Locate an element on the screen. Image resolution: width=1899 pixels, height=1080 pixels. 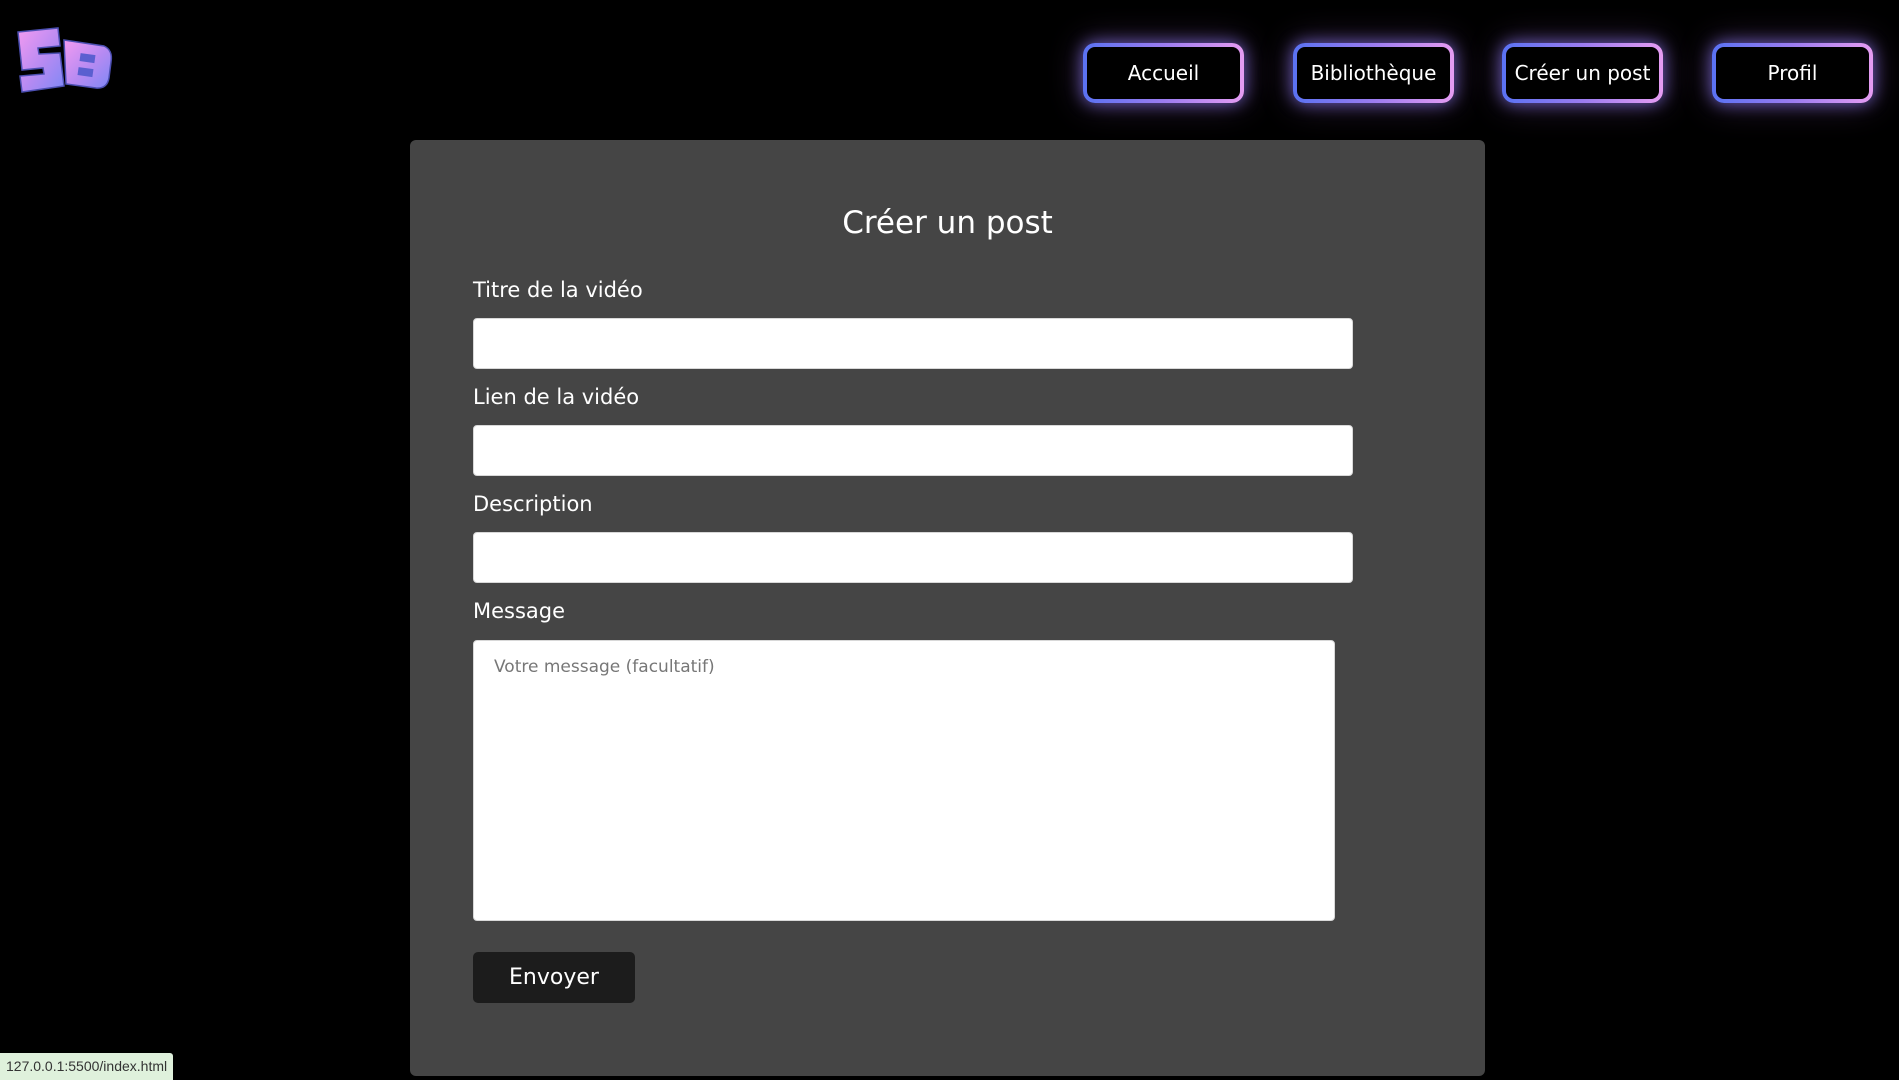
nav-bibliotheque-button: Bibliothèque is located at coordinates (1373, 73).